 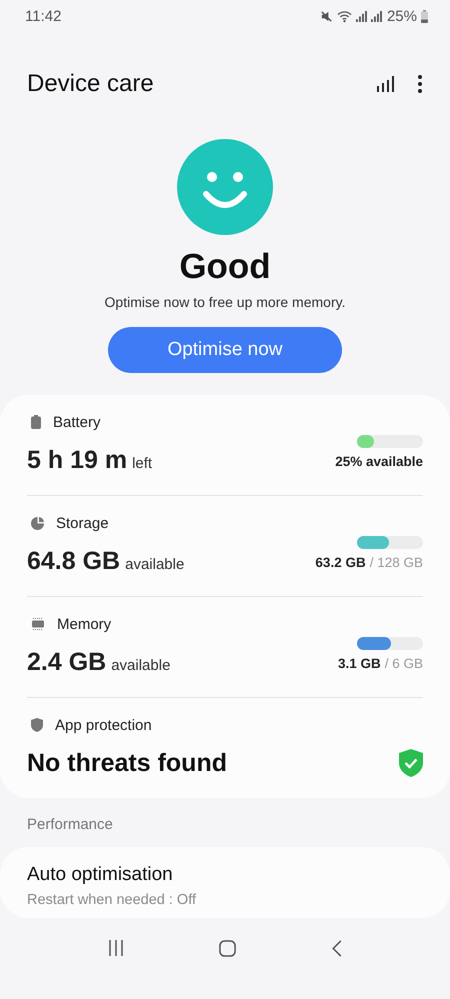 What do you see at coordinates (225, 882) in the screenshot?
I see `setting-item: Auto optimisation Restart when needed : Off` at bounding box center [225, 882].